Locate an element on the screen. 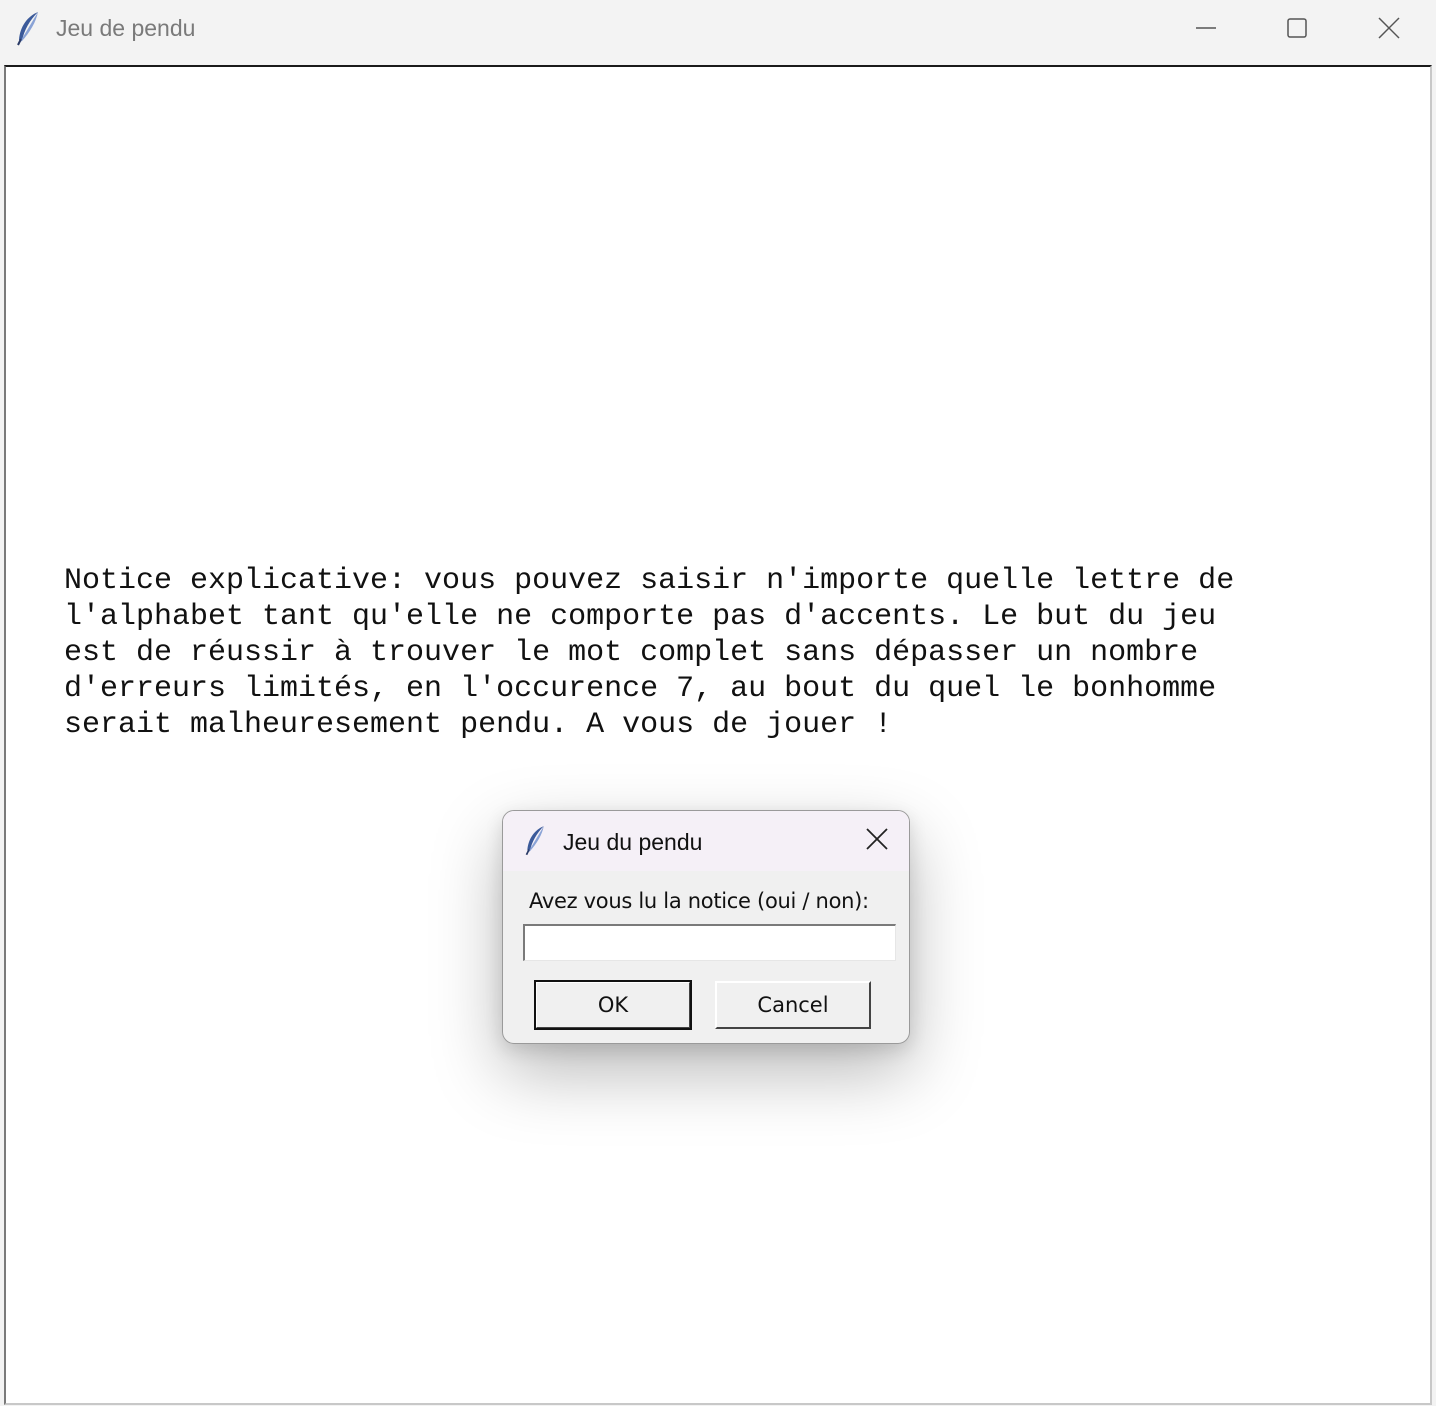 This screenshot has width=1436, height=1406. window-titlebar: Jeu de pendu is located at coordinates (718, 30).